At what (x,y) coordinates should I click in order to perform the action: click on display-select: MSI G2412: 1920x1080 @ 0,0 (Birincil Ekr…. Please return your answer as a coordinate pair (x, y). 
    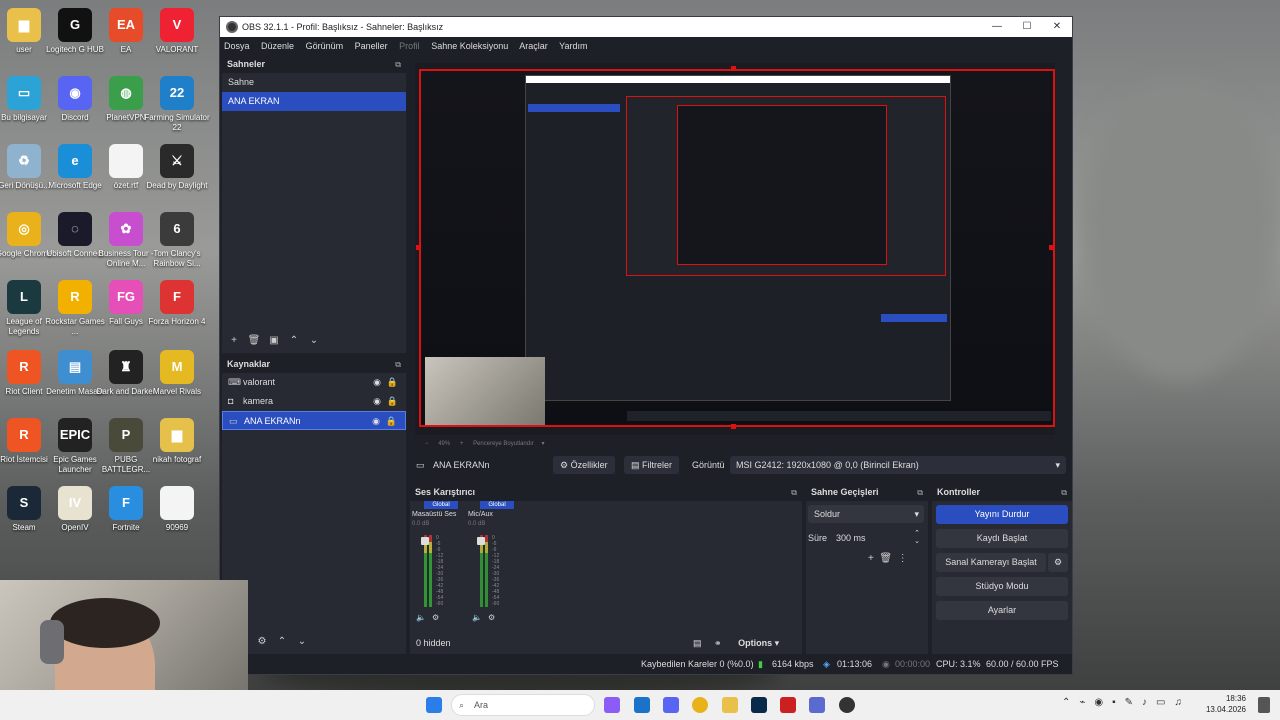
    Looking at the image, I should click on (898, 465).